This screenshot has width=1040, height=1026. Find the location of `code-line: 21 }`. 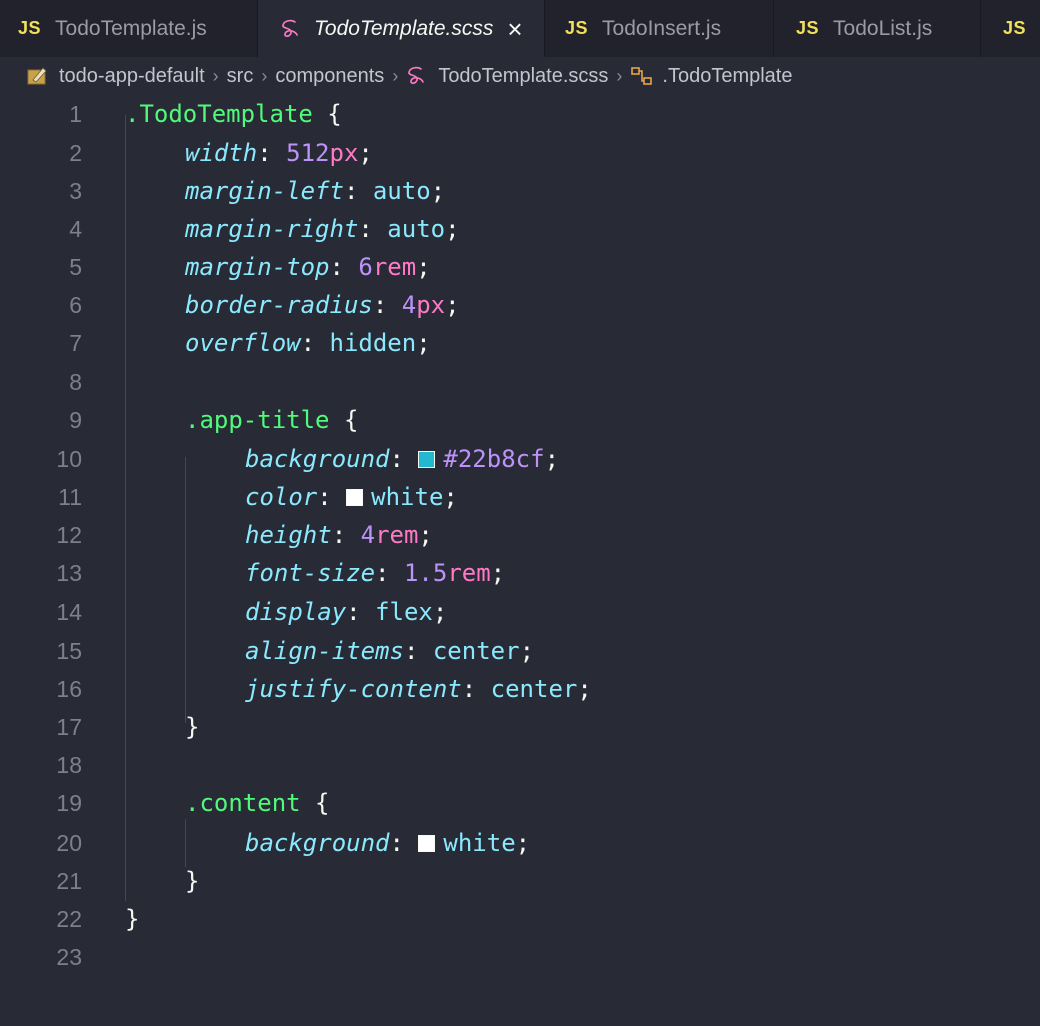

code-line: 21 } is located at coordinates (520, 881).